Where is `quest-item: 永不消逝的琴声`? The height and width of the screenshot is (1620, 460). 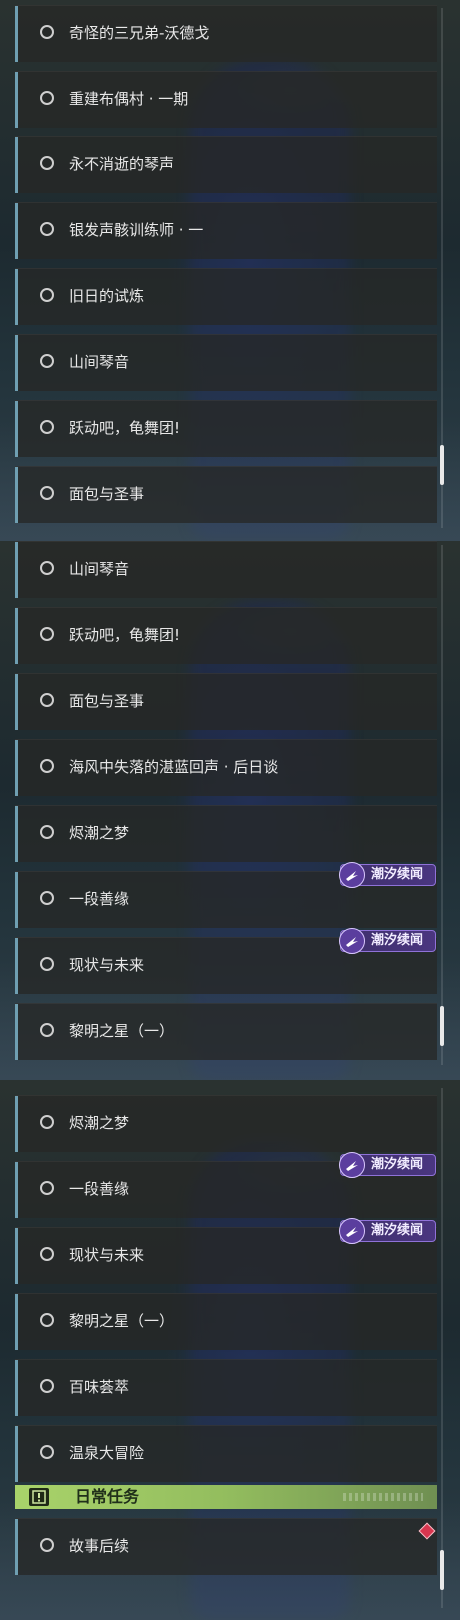 quest-item: 永不消逝的琴声 is located at coordinates (226, 164).